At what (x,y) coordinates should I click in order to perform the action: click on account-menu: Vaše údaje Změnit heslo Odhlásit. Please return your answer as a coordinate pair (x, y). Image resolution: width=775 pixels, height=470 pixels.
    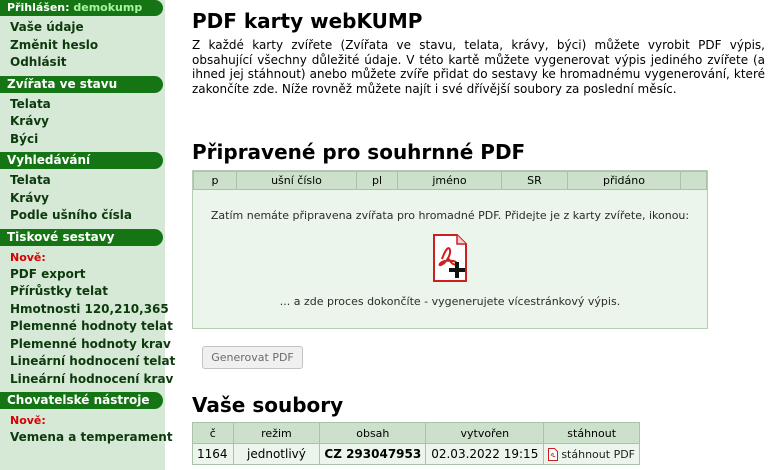
    Looking at the image, I should click on (82, 46).